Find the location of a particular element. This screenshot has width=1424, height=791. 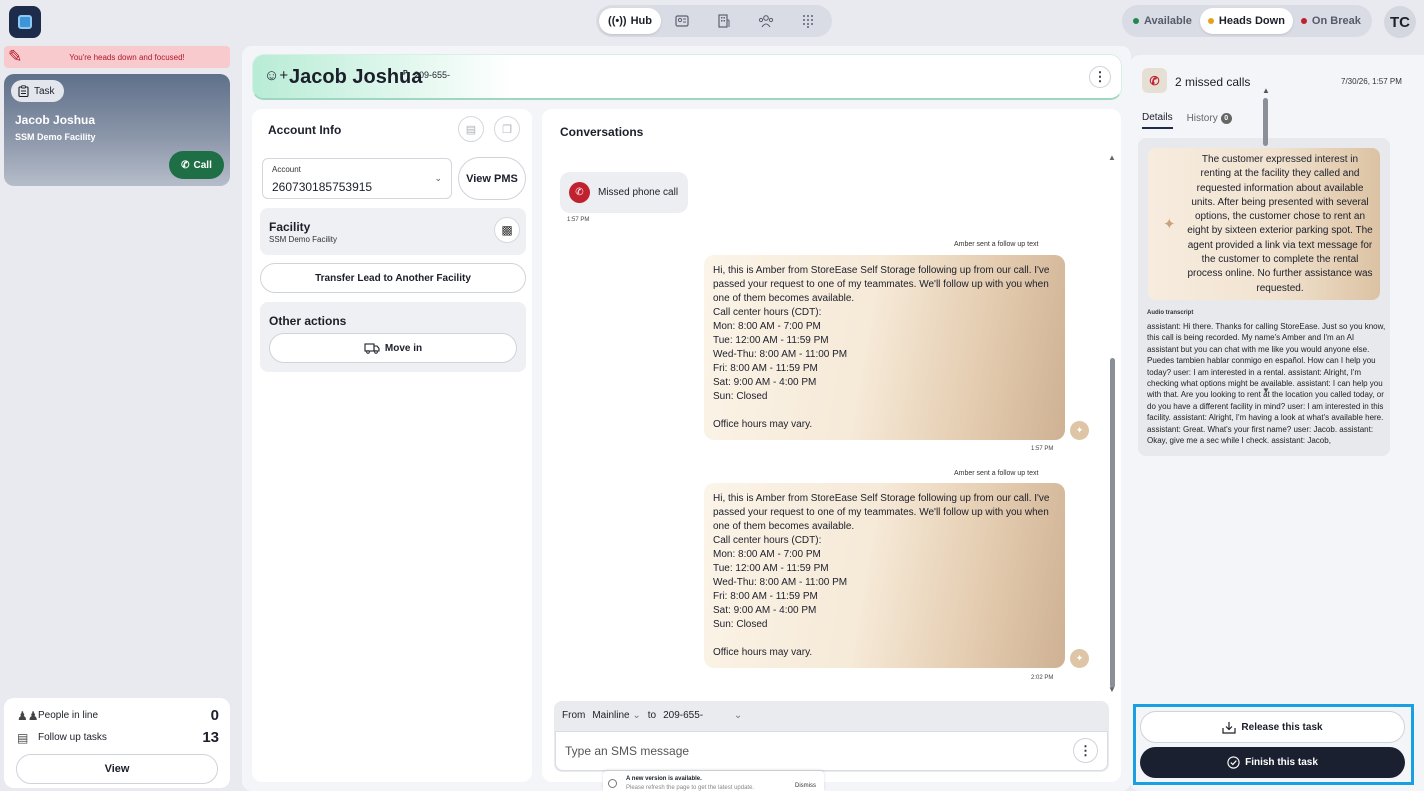

facility-title: Facility is located at coordinates (290, 227).